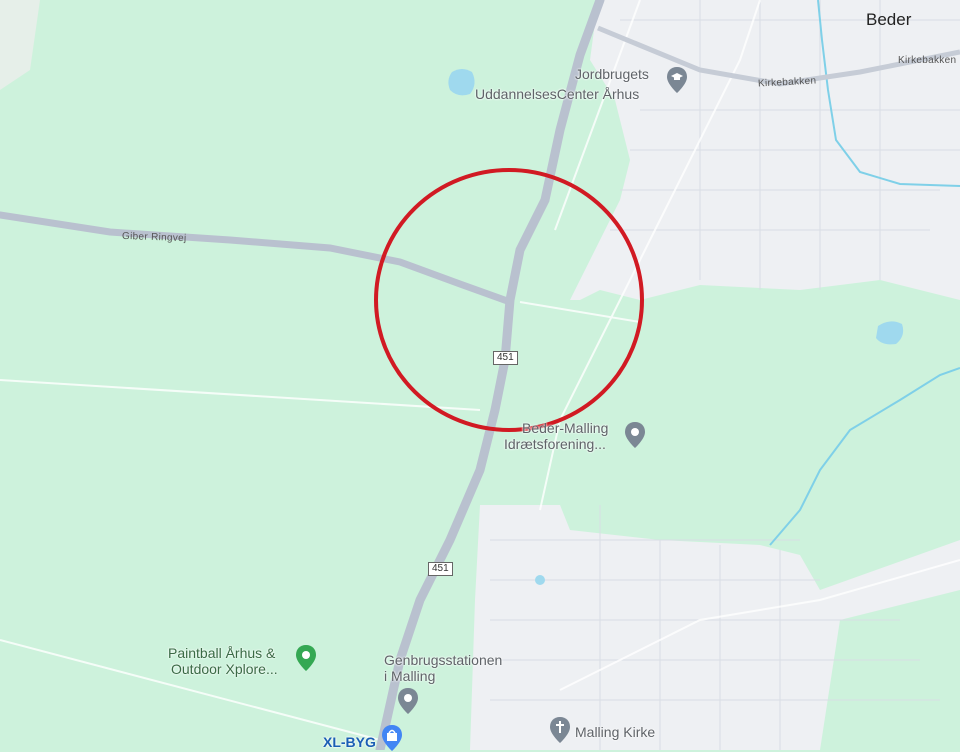 This screenshot has height=752, width=960. Describe the element at coordinates (306, 658) in the screenshot. I see `park-pin-icon` at that location.